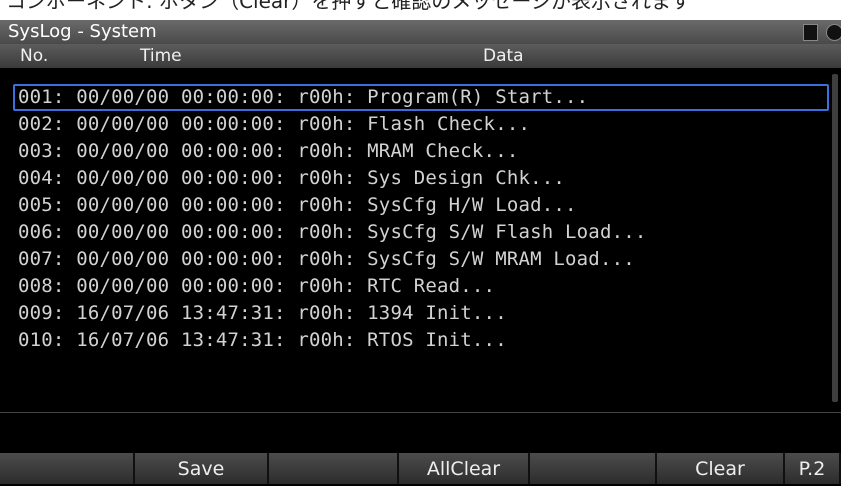 The image size is (841, 486). Describe the element at coordinates (420, 412) in the screenshot. I see `divider` at that location.